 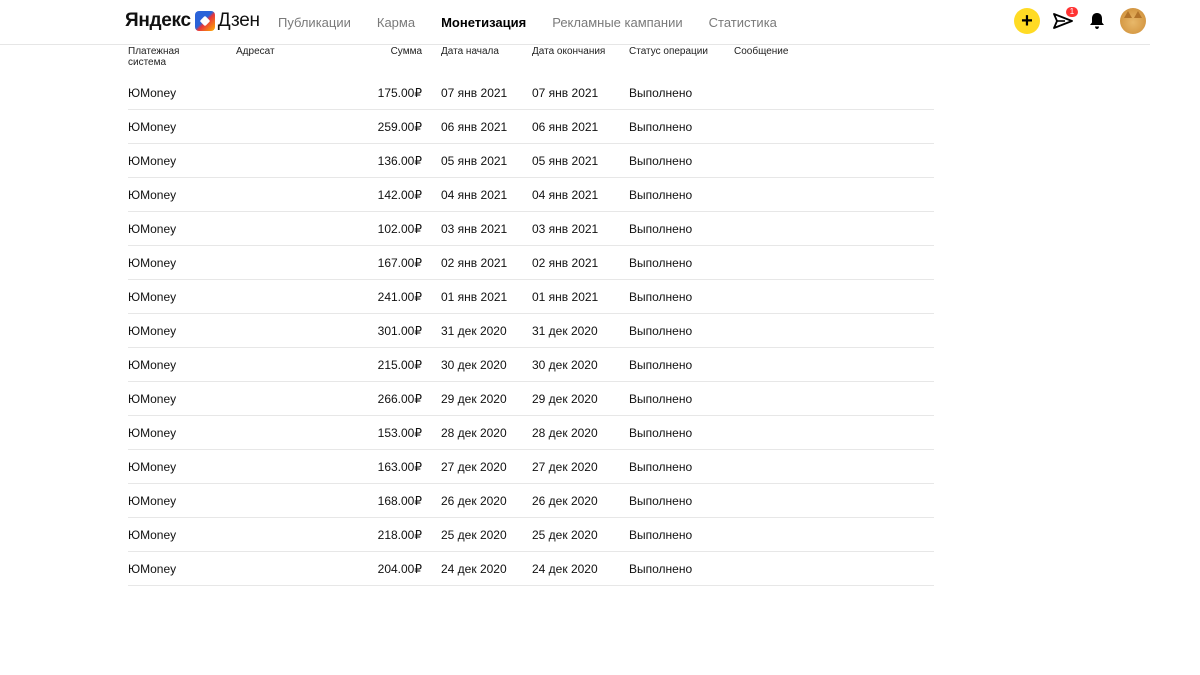 I want to click on header-recipient: Адресат, so click(x=255, y=51).